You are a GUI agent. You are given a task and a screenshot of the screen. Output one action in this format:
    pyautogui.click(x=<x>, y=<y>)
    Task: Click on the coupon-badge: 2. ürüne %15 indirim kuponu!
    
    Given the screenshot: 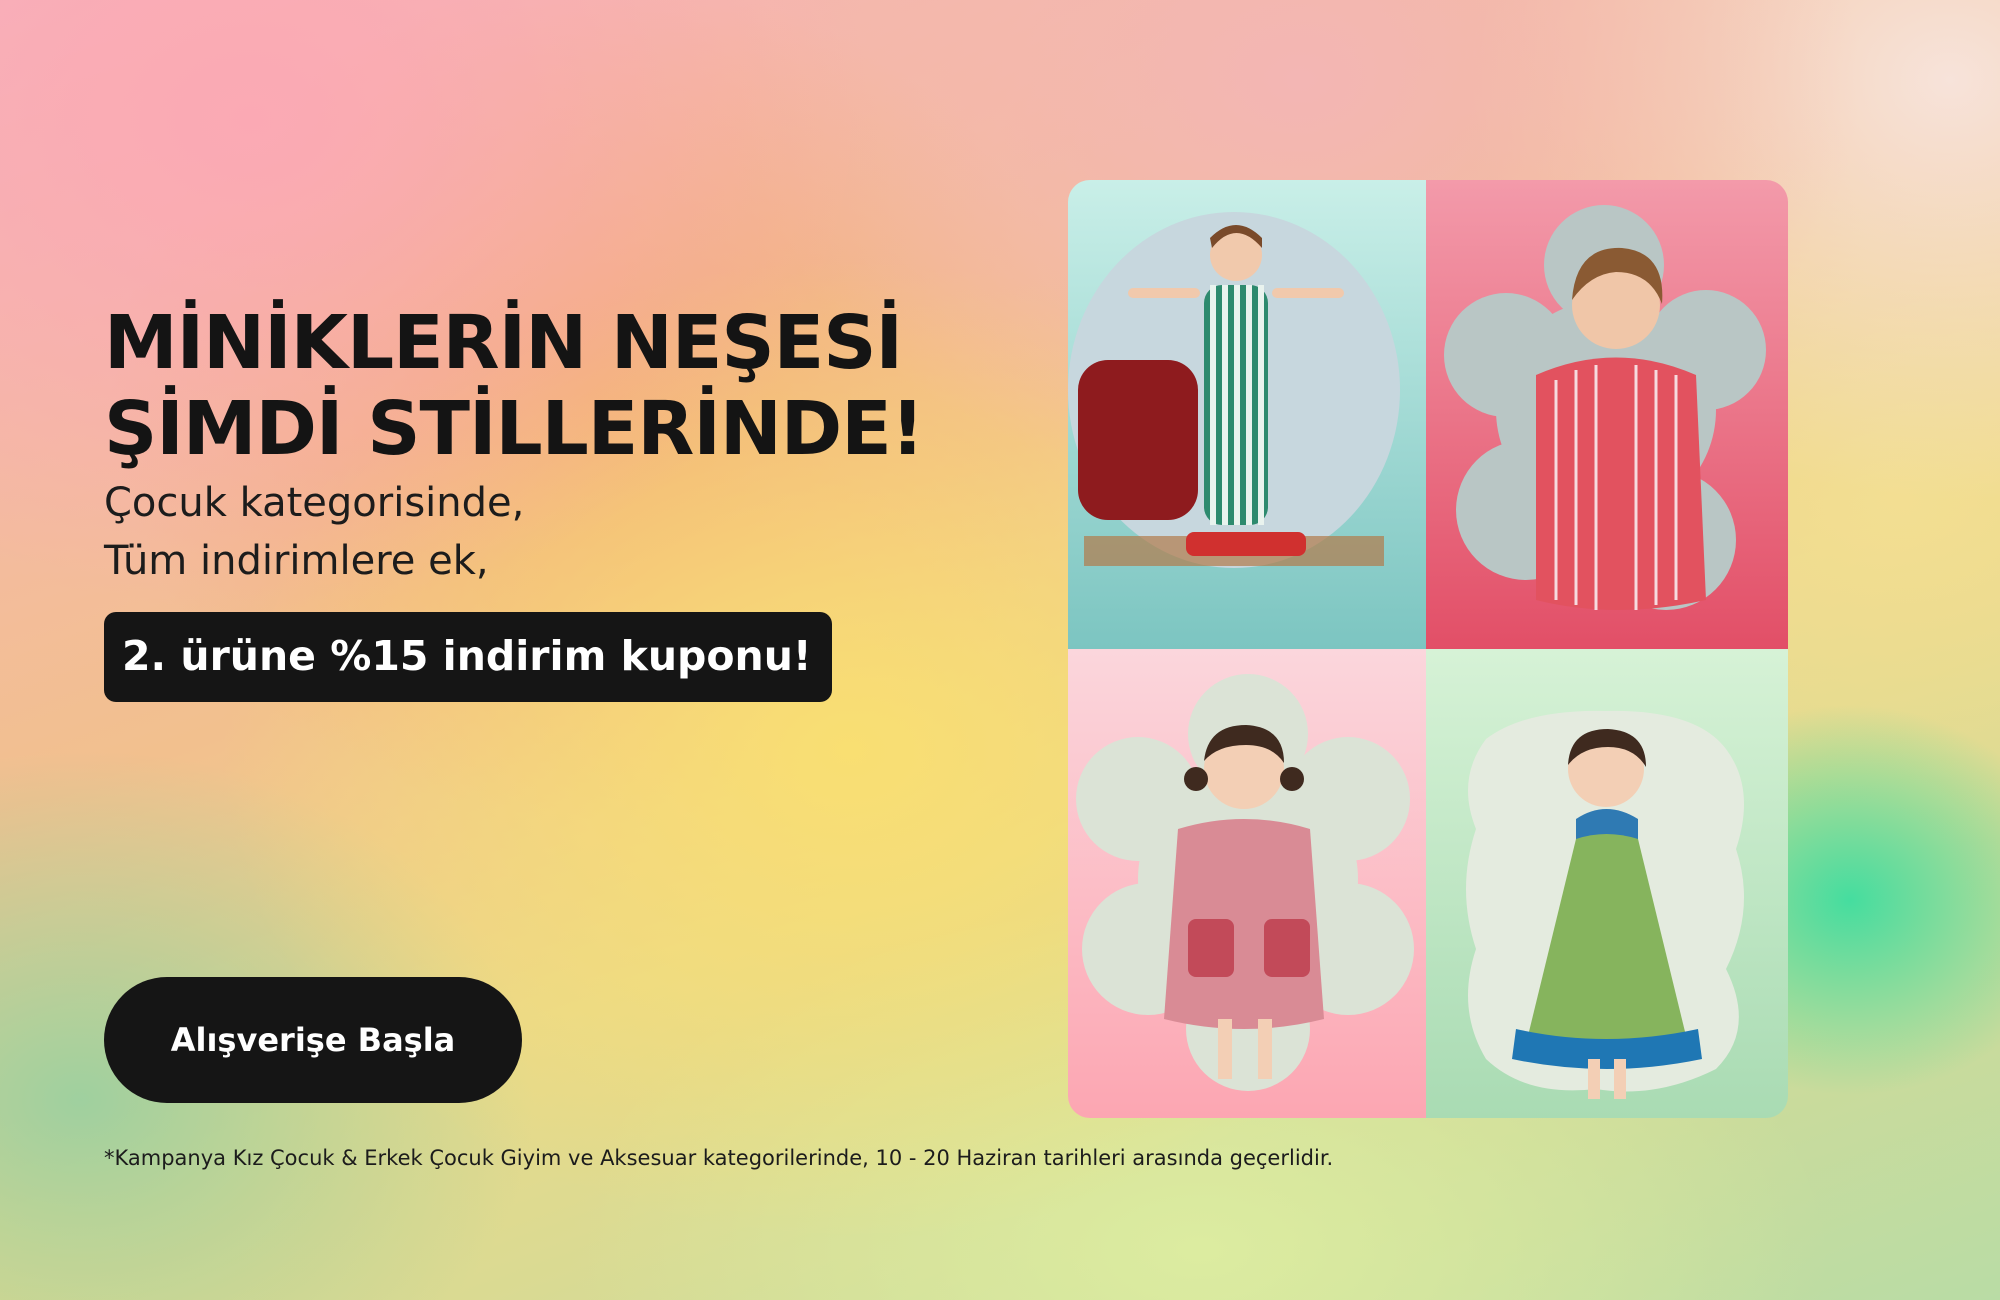 What is the action you would take?
    pyautogui.click(x=468, y=657)
    